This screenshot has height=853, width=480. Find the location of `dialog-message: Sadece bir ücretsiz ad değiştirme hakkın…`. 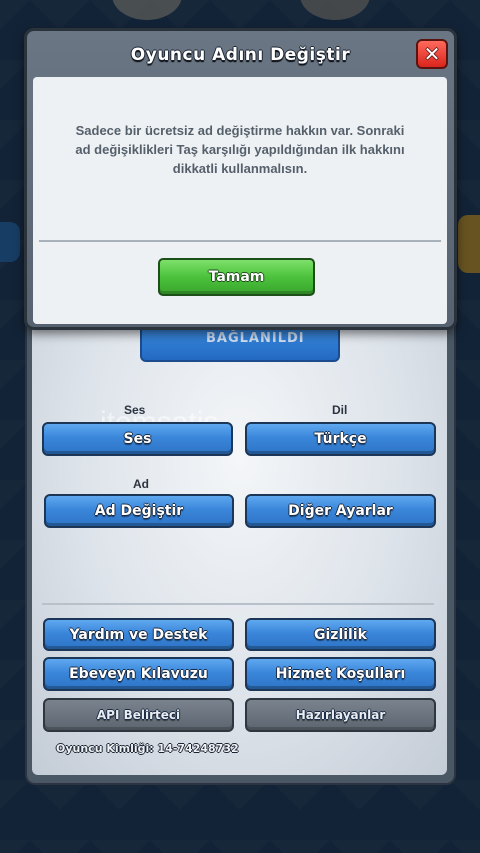

dialog-message: Sadece bir ücretsiz ad değiştirme hakkın… is located at coordinates (240, 149).